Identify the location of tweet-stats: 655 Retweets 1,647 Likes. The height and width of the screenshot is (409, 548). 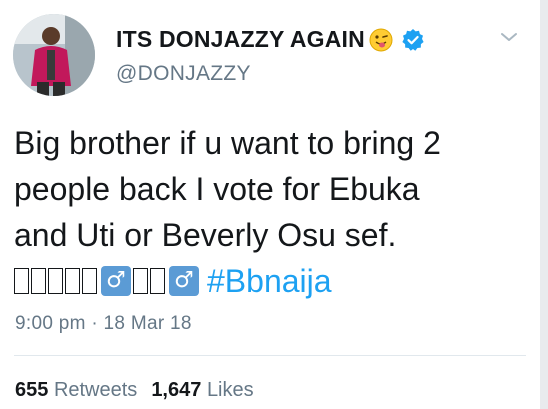
(134, 390).